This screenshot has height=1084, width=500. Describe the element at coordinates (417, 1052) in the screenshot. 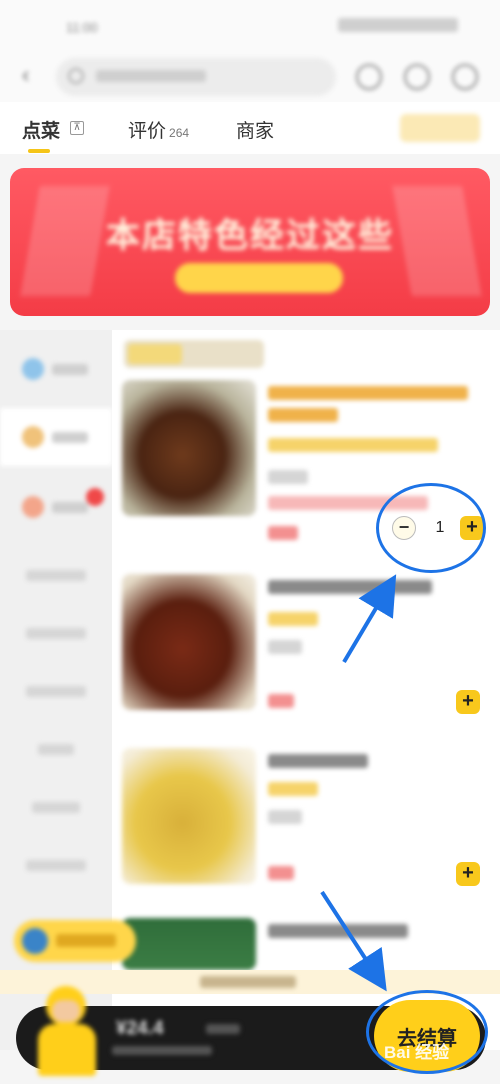

I see `watermark-text: Bai 经验` at that location.